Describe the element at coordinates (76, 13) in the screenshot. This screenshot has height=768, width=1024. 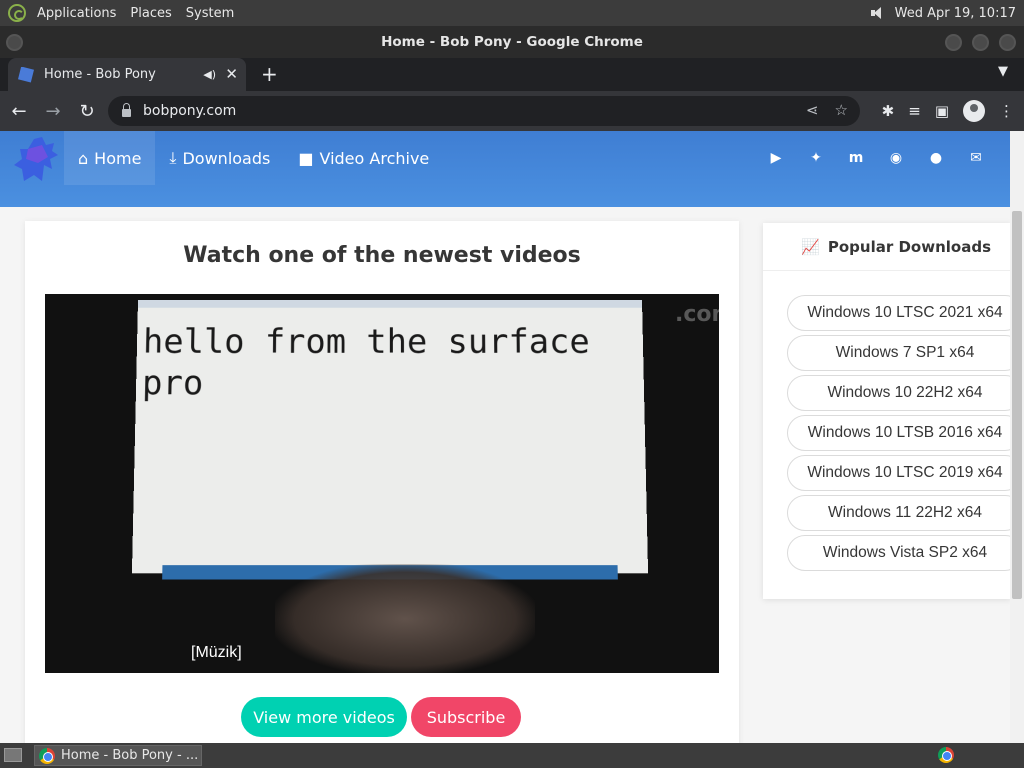
I see `menu-applications: Applications` at that location.